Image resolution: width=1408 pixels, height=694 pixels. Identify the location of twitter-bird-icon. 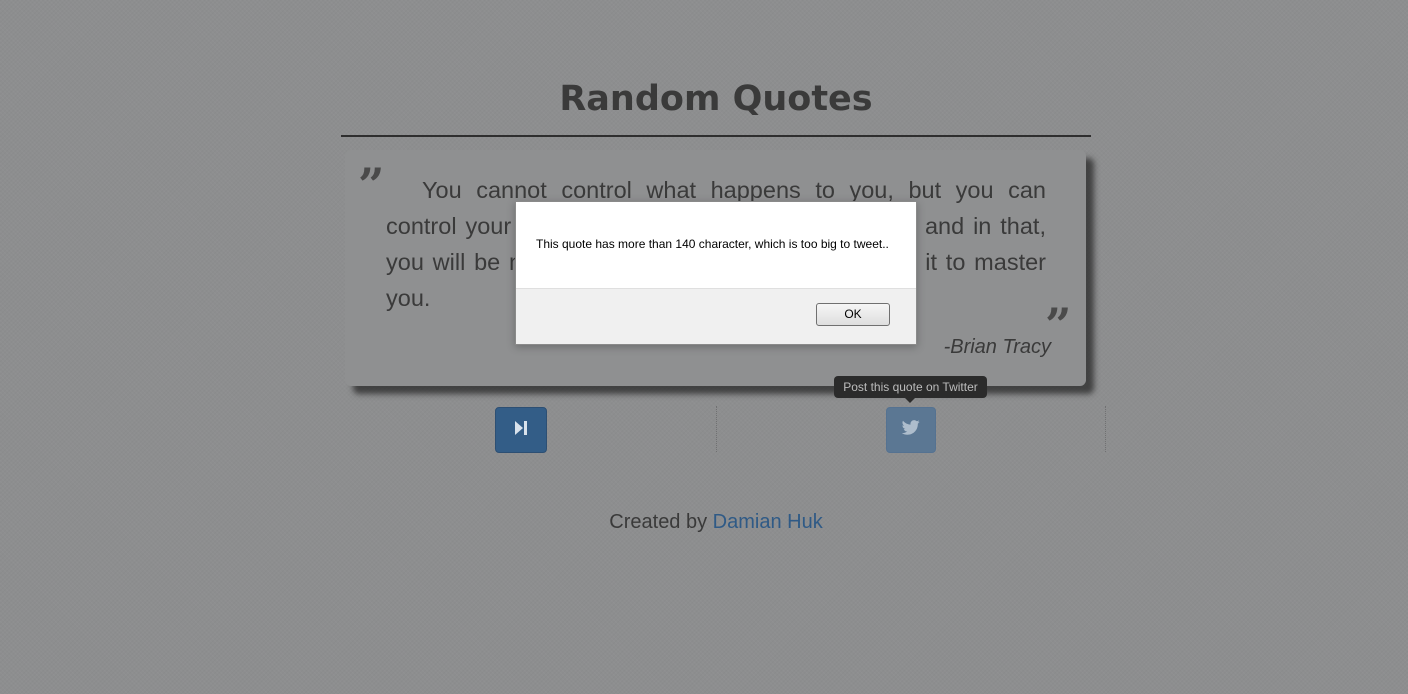
(910, 430).